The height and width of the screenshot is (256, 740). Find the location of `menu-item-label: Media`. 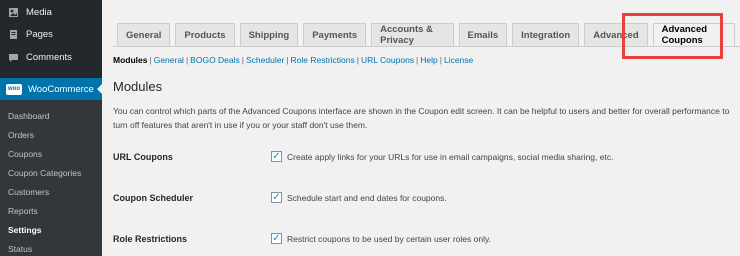

menu-item-label: Media is located at coordinates (39, 12).